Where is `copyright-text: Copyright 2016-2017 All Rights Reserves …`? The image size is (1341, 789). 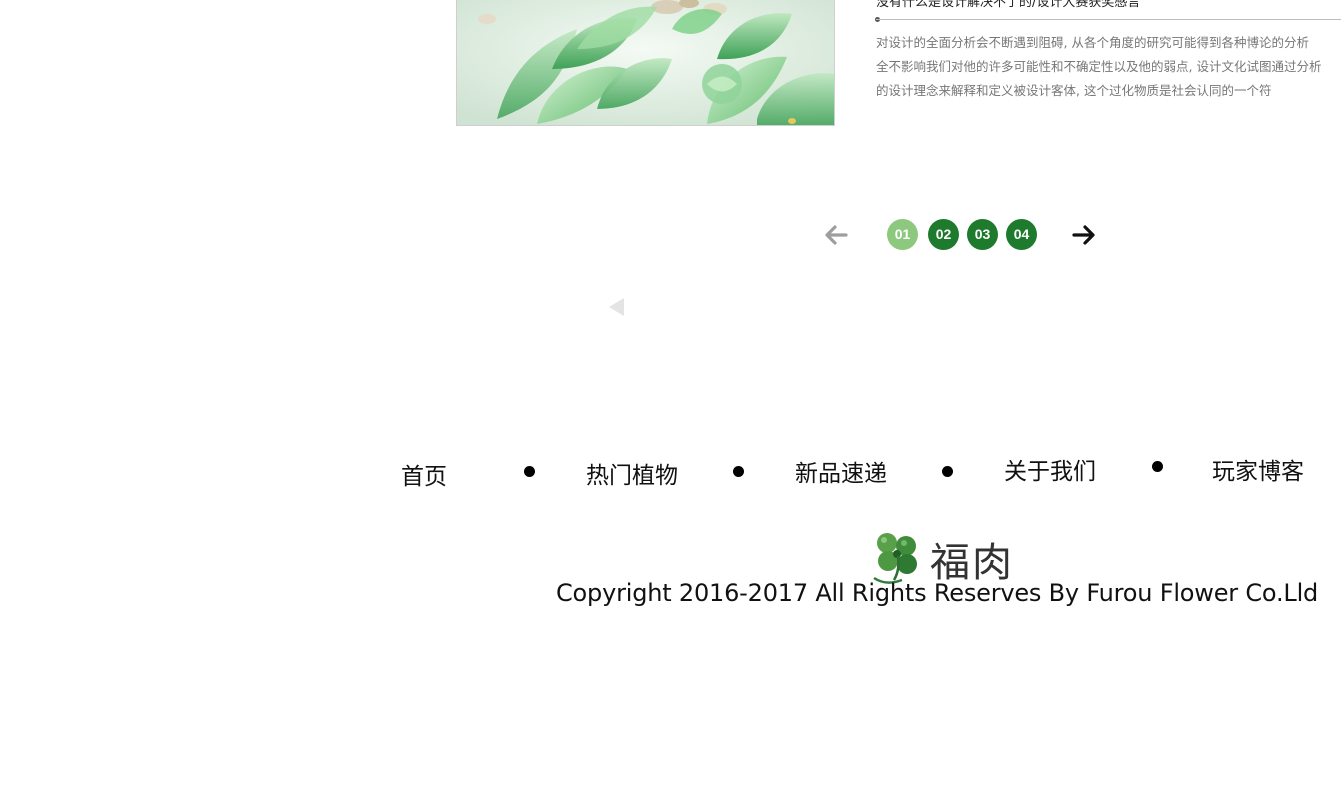
copyright-text: Copyright 2016-2017 All Rights Reserves … is located at coordinates (937, 593).